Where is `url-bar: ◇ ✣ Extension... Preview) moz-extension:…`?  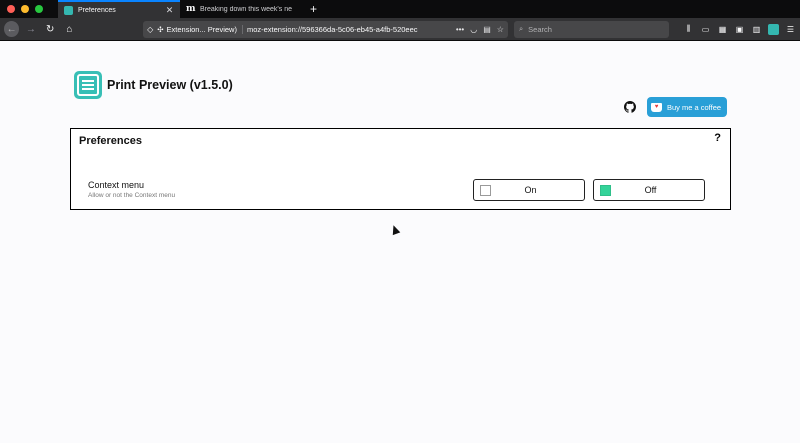
url-bar: ◇ ✣ Extension... Preview) moz-extension:… is located at coordinates (325, 29).